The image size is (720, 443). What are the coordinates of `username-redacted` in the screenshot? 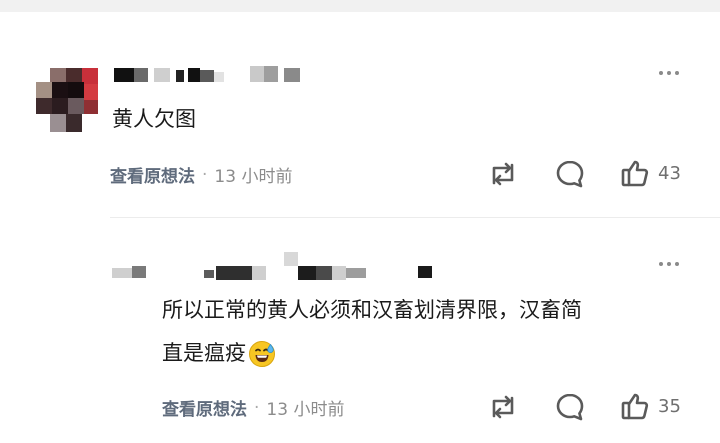 It's located at (207, 75).